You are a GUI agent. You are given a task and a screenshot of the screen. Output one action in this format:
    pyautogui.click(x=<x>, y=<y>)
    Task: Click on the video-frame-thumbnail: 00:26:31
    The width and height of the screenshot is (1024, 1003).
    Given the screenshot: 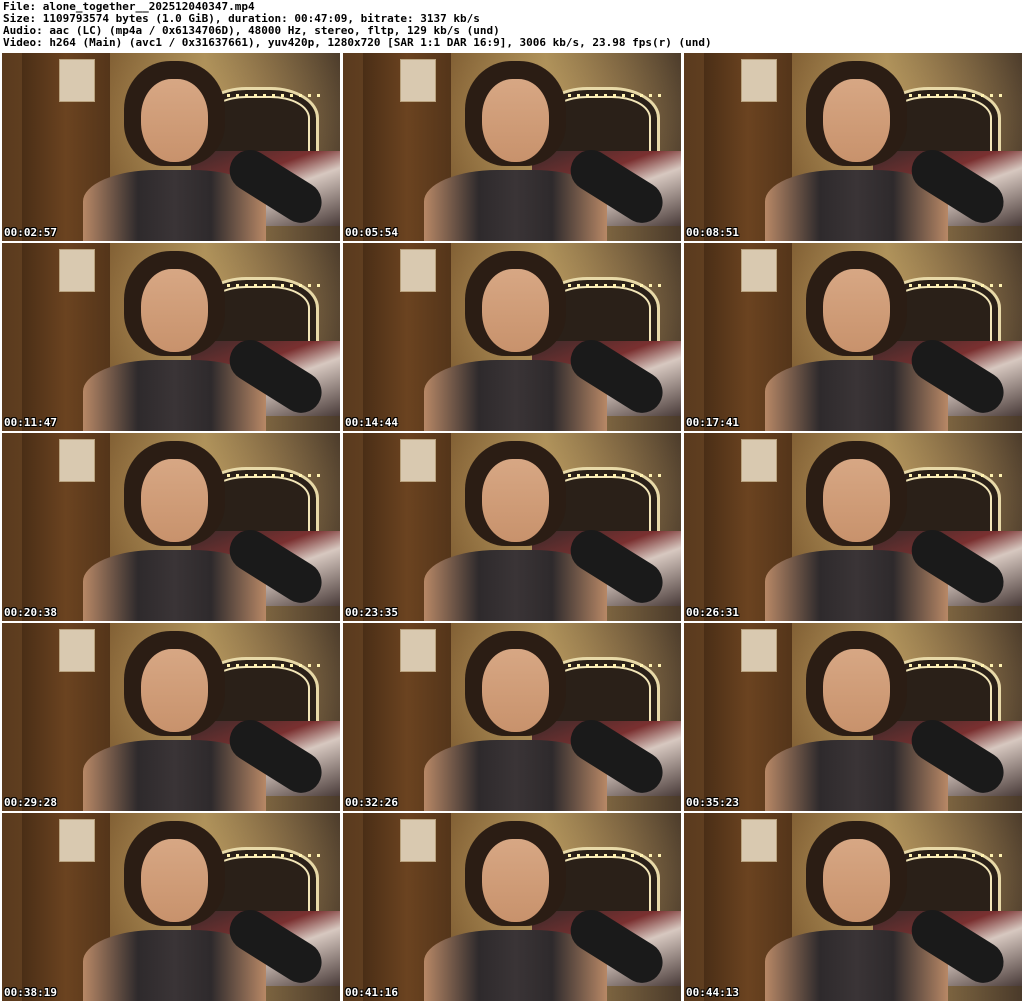 What is the action you would take?
    pyautogui.click(x=853, y=527)
    